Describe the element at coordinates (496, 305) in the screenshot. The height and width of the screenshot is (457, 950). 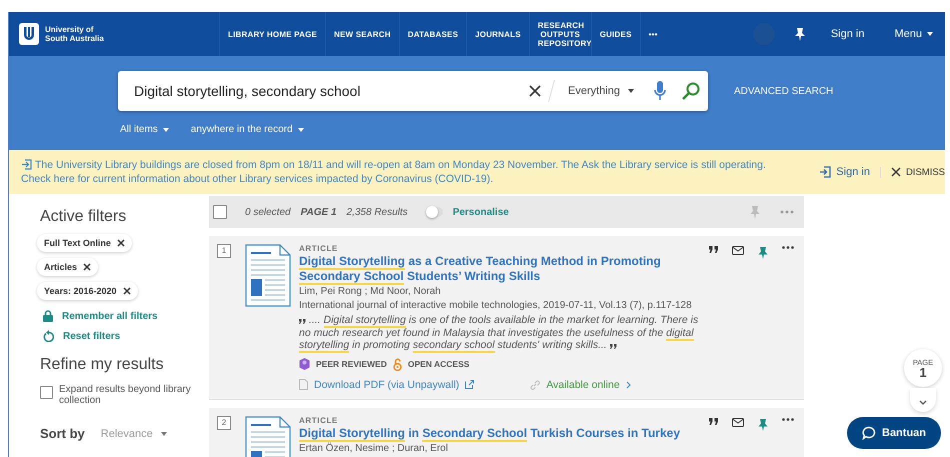
I see `result-source: International journal of interactive mobile technologies, 2019-07-11, Vol.13 (7), p.117-128` at that location.